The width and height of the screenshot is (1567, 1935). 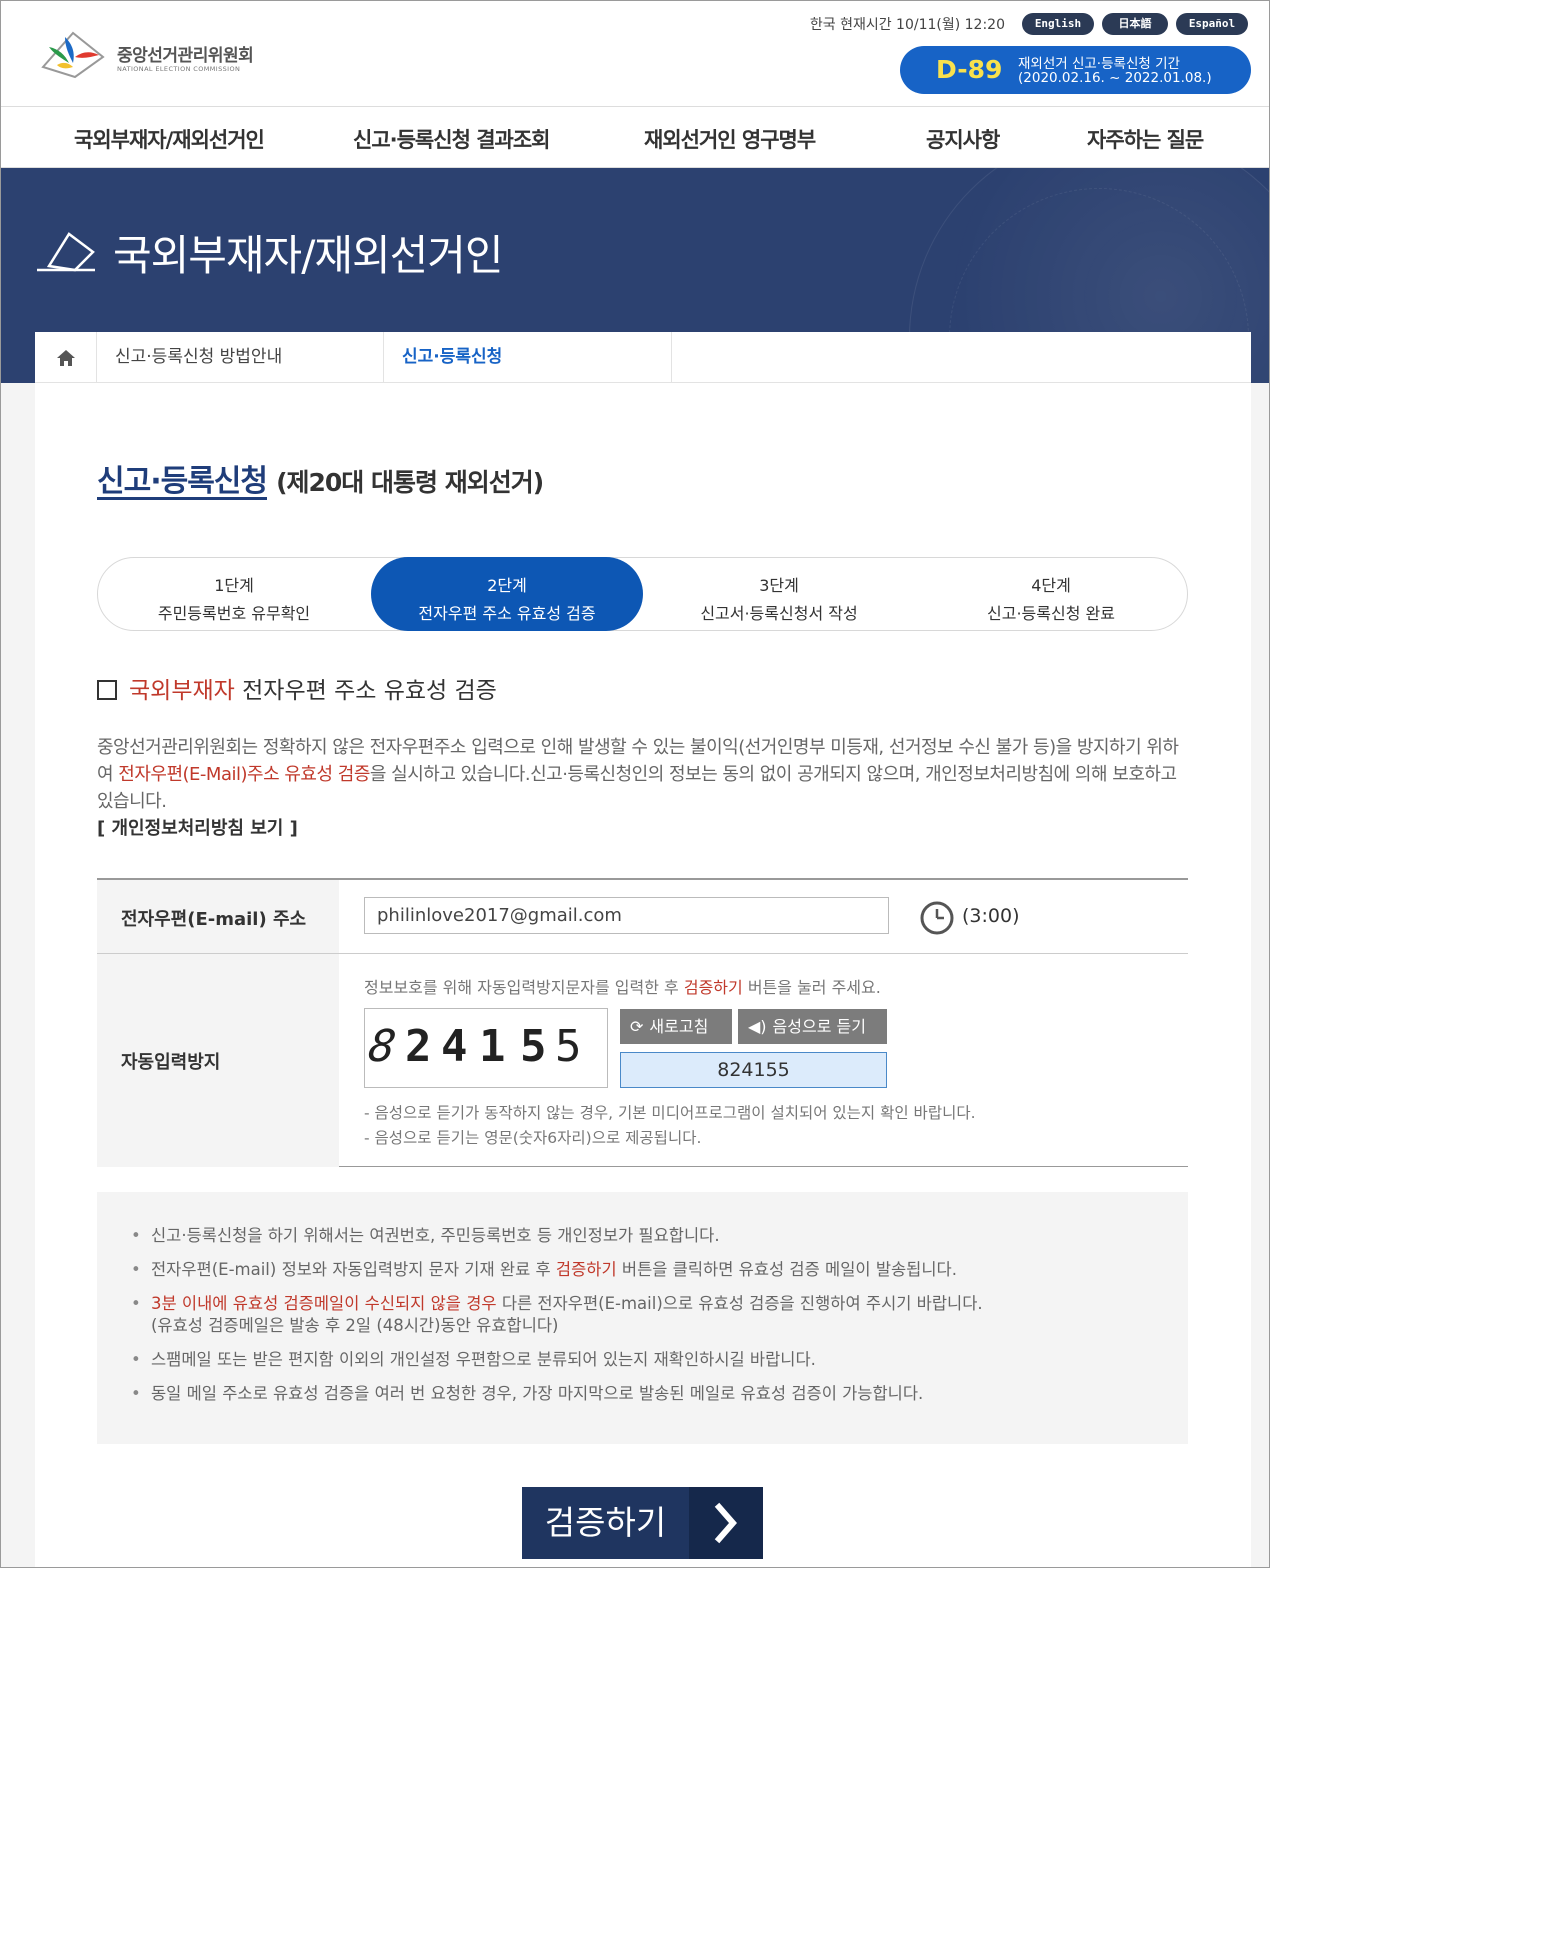 I want to click on lang-spanish-button: Español, so click(x=1212, y=24).